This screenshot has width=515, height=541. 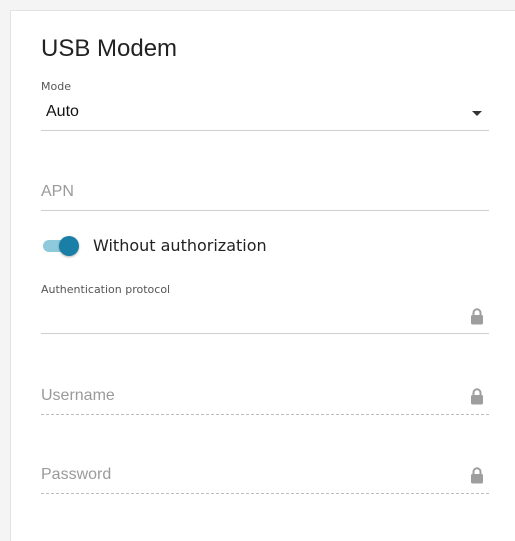 I want to click on mode-label: Mode, so click(x=56, y=86).